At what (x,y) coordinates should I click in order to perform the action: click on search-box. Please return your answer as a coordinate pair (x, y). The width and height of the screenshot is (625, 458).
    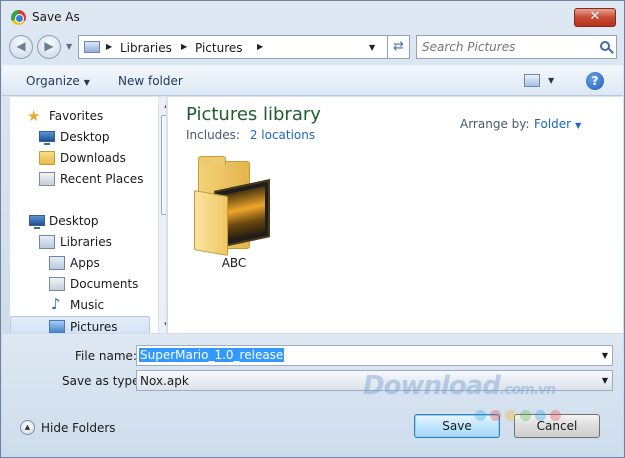
    Looking at the image, I should click on (516, 47).